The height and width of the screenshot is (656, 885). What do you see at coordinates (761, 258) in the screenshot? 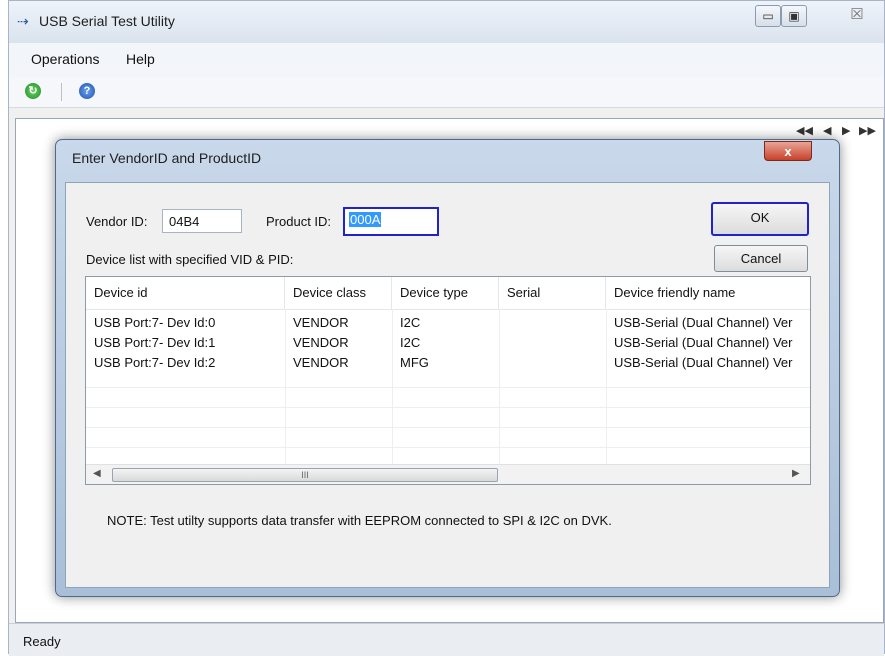
I see `cancel-button: Cancel` at bounding box center [761, 258].